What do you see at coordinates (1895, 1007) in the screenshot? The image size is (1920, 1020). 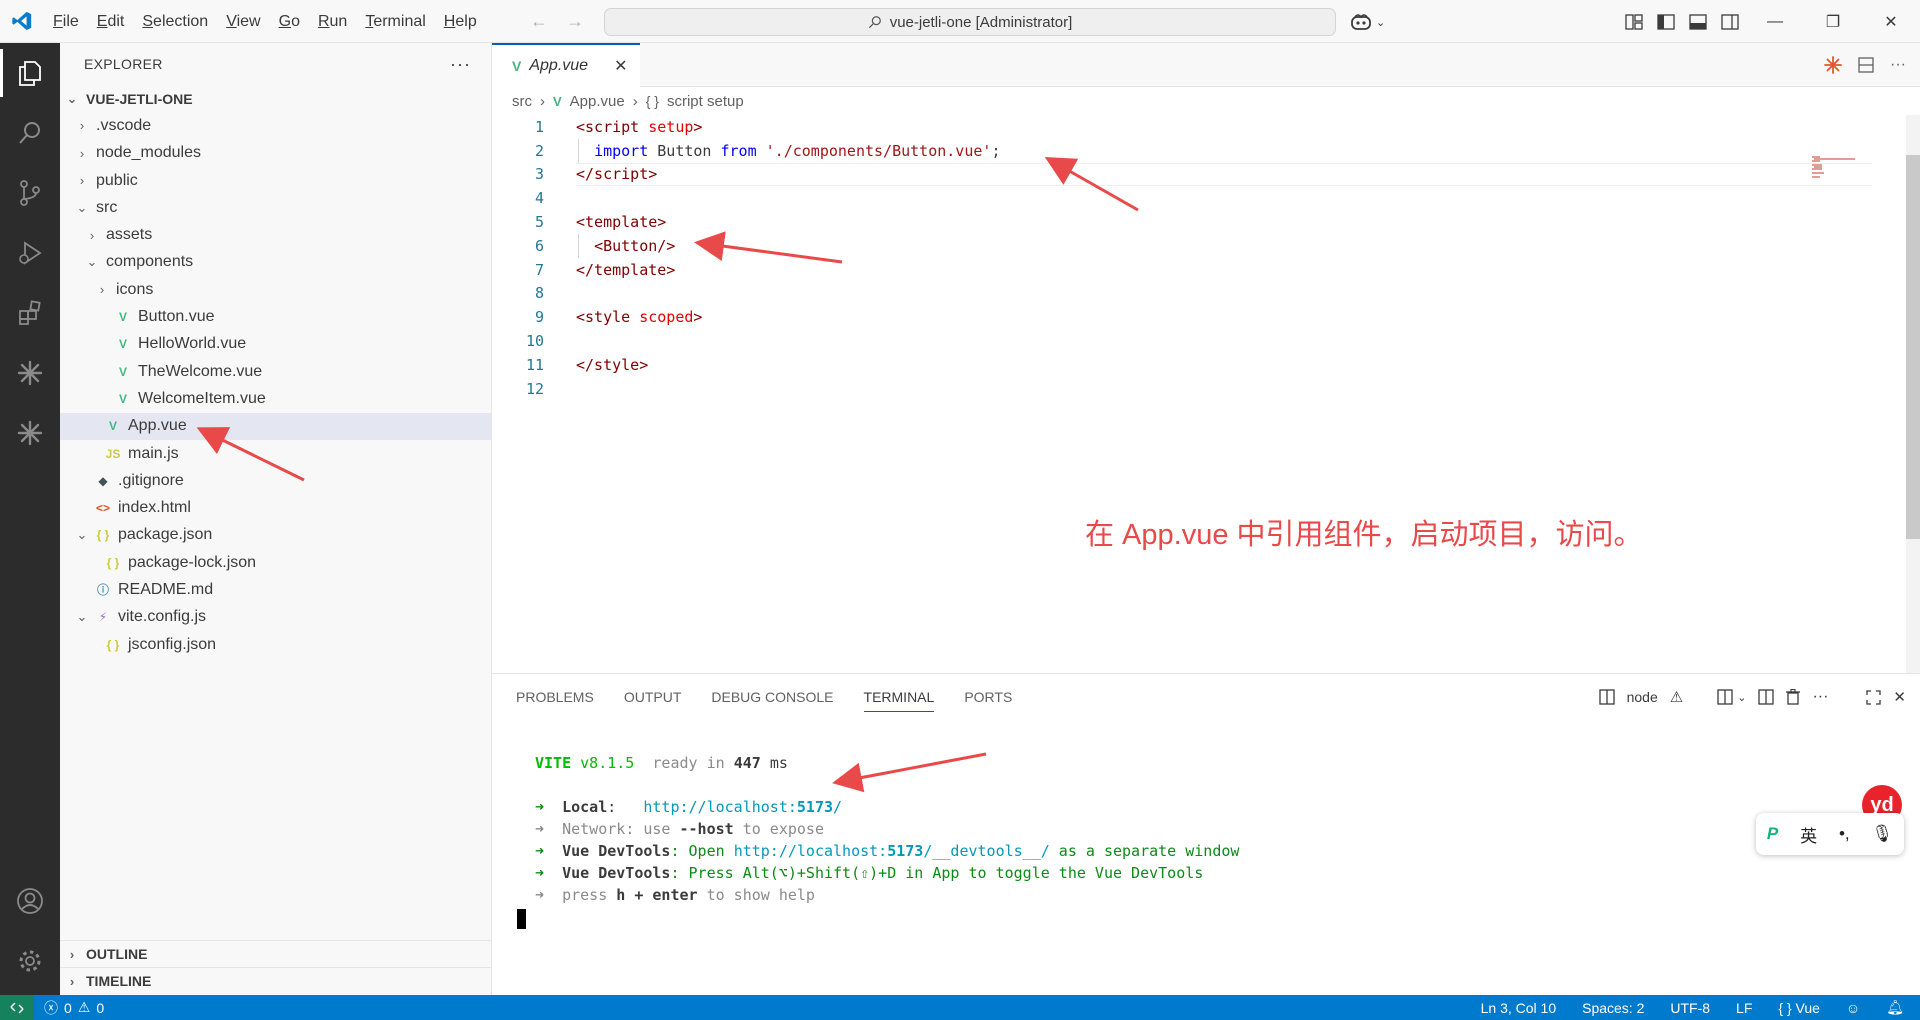 I see `notifications-bell-icon: 🔔︎` at bounding box center [1895, 1007].